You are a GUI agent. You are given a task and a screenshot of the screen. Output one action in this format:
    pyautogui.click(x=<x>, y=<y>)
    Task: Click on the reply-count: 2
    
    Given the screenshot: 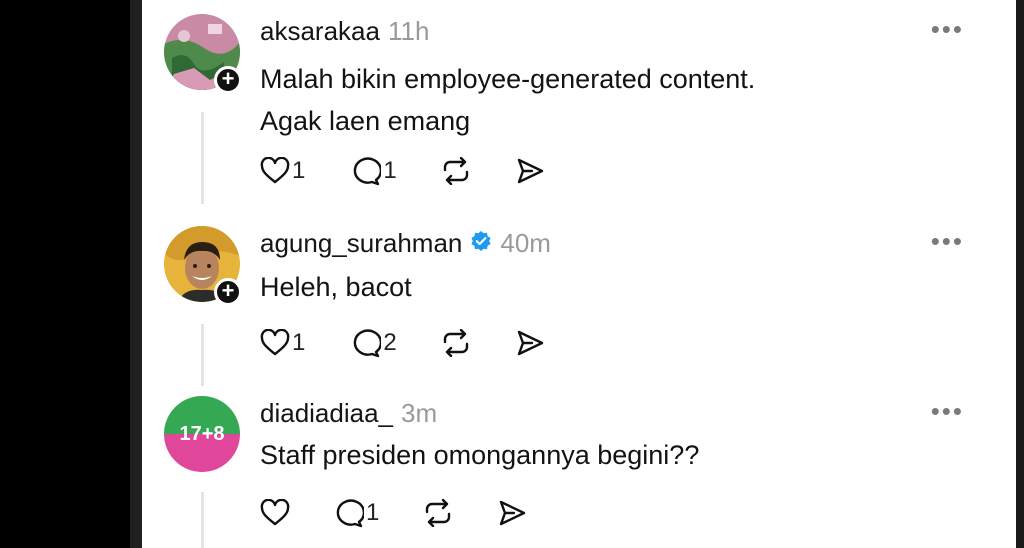 What is the action you would take?
    pyautogui.click(x=390, y=342)
    